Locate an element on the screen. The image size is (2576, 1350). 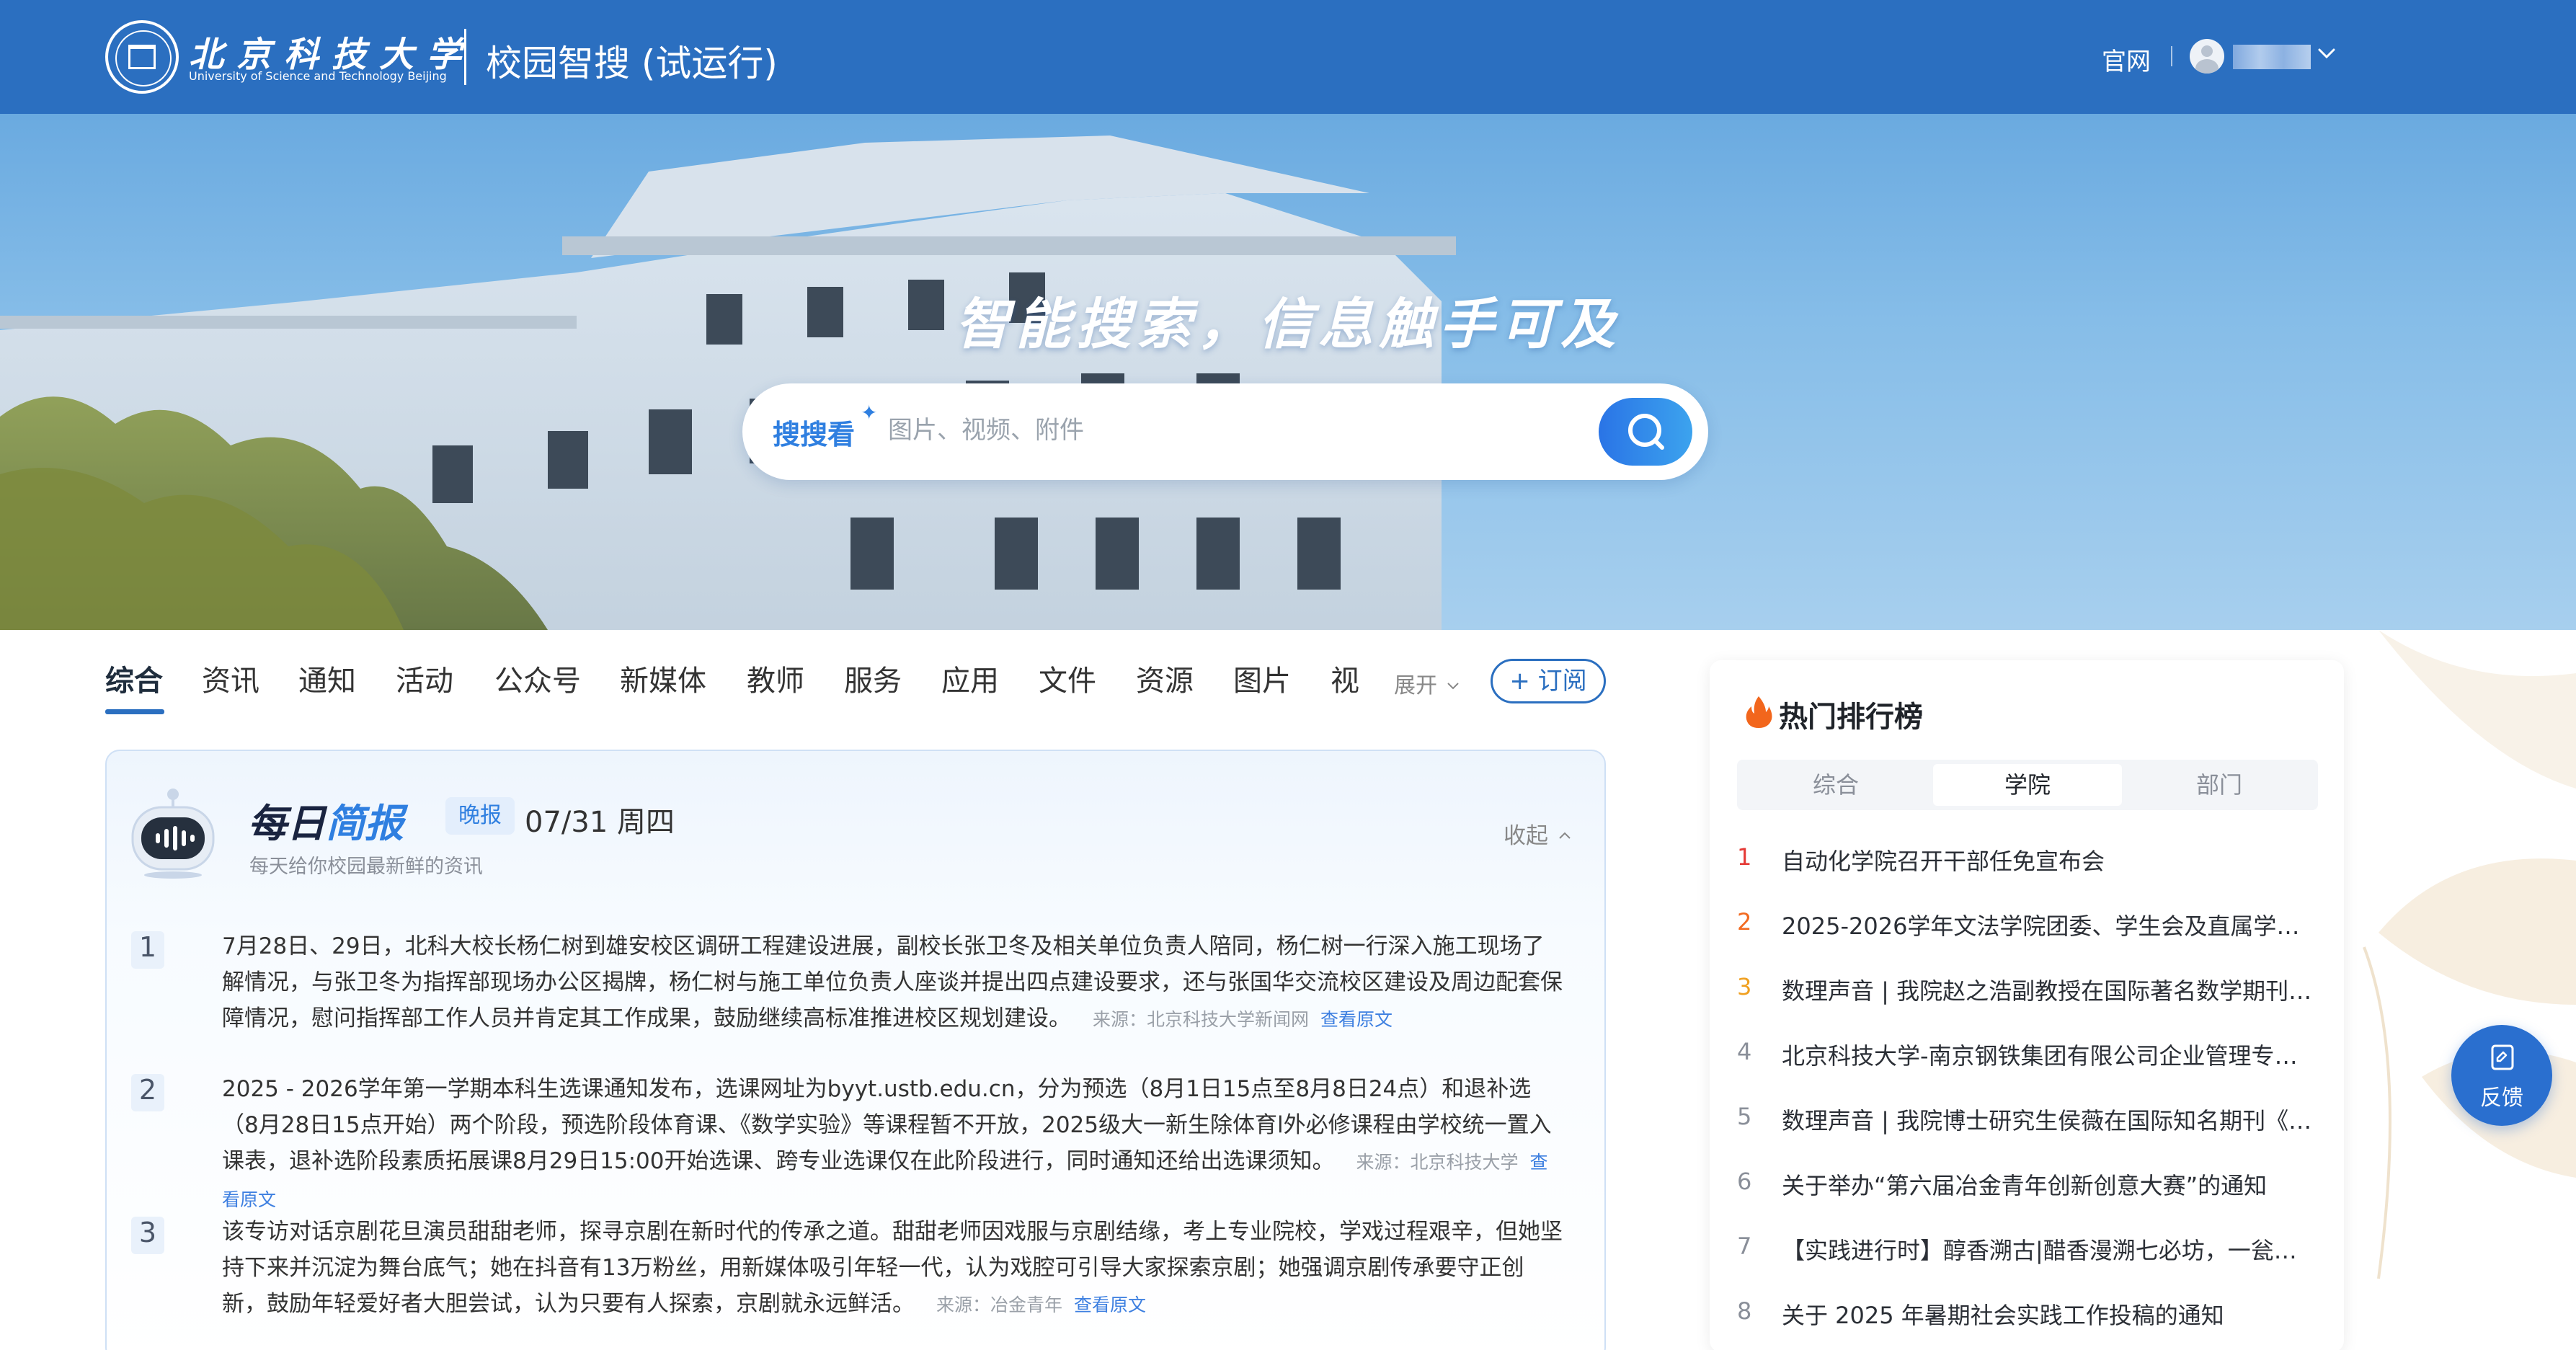
fire-icon is located at coordinates (1759, 712).